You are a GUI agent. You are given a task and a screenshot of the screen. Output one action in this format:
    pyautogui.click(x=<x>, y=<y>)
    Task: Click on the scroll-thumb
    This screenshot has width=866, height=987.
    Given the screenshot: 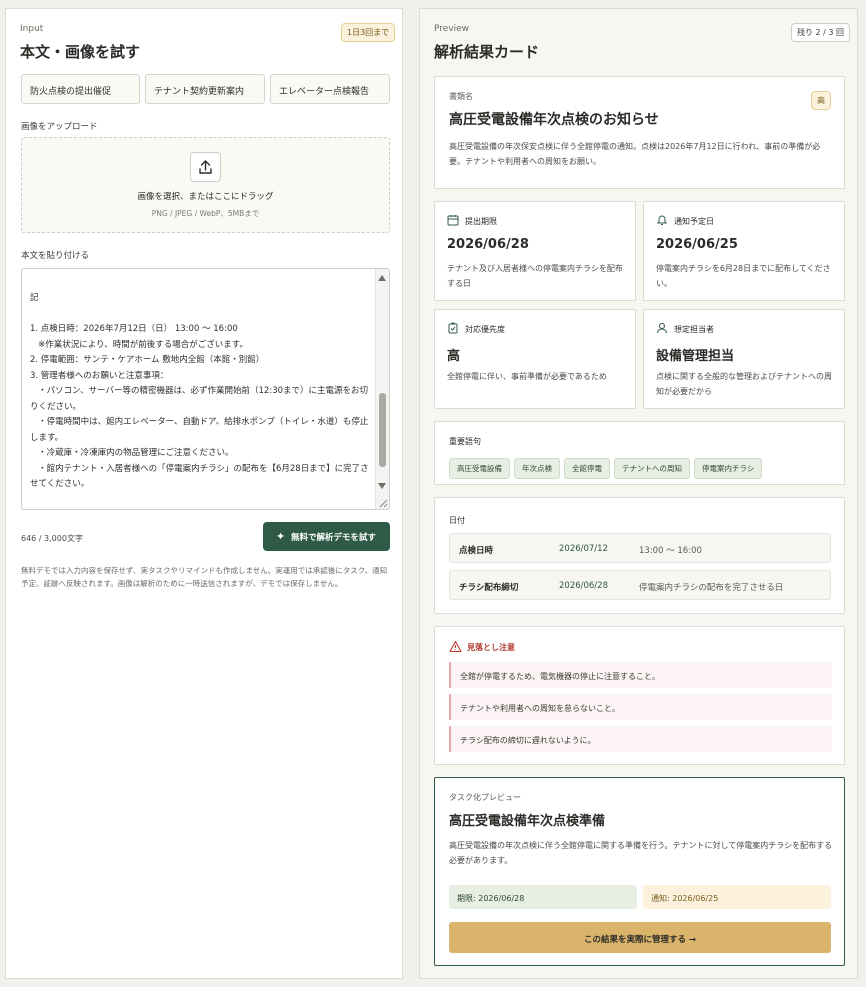 What is the action you would take?
    pyautogui.click(x=382, y=430)
    